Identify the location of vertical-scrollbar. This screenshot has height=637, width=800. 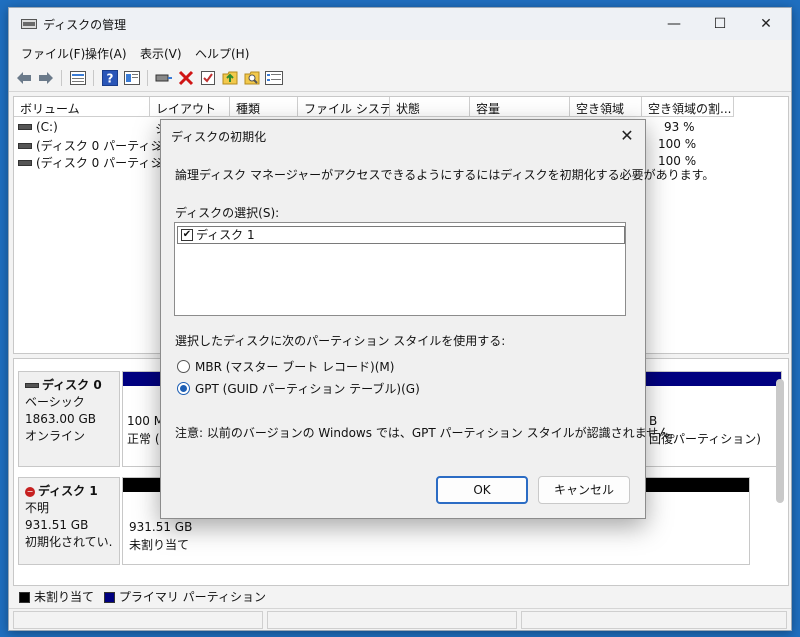
(780, 441).